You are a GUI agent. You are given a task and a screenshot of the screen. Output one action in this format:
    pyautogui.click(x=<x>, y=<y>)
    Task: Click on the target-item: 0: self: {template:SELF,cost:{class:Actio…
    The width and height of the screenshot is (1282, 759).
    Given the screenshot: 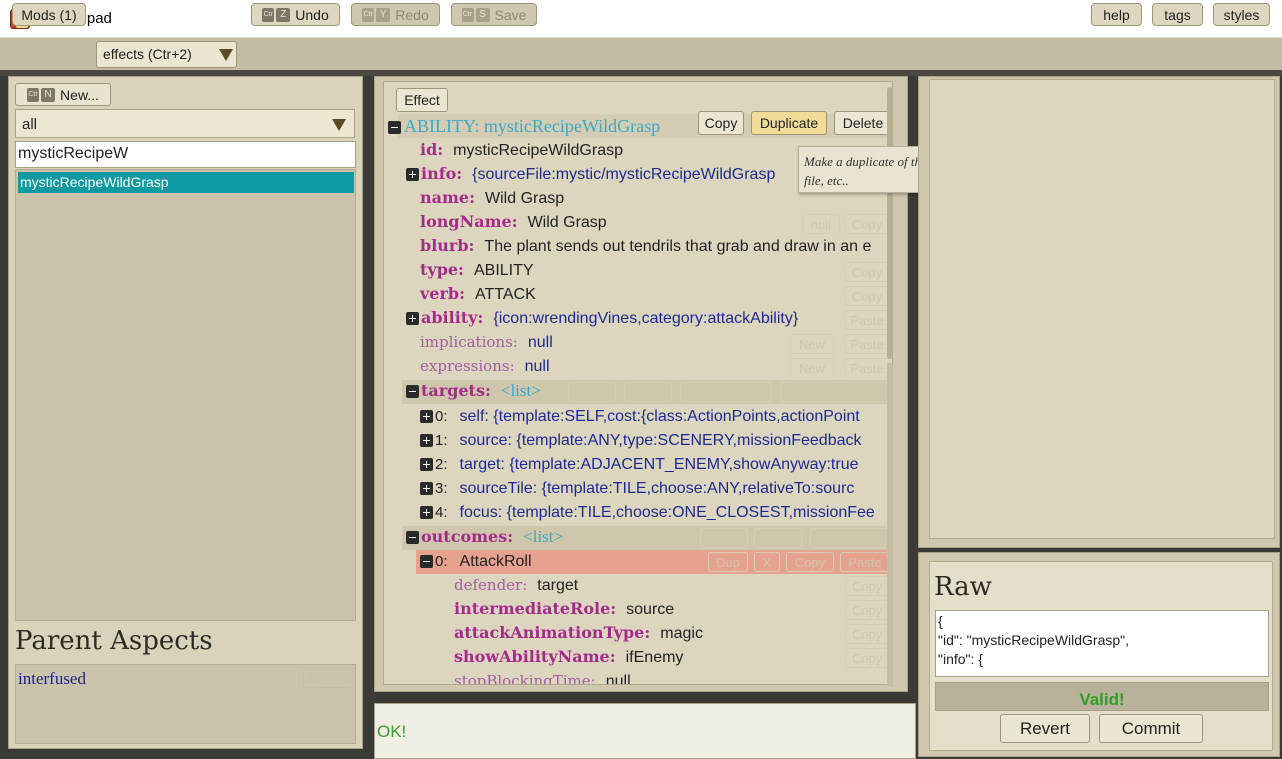 What is the action you would take?
    pyautogui.click(x=640, y=418)
    